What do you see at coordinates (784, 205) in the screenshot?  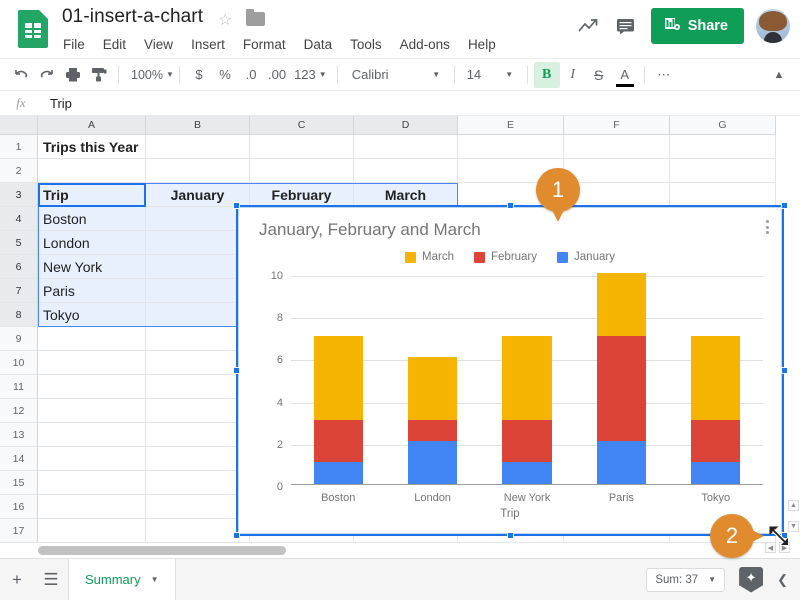 I see `chart-handle-ne` at bounding box center [784, 205].